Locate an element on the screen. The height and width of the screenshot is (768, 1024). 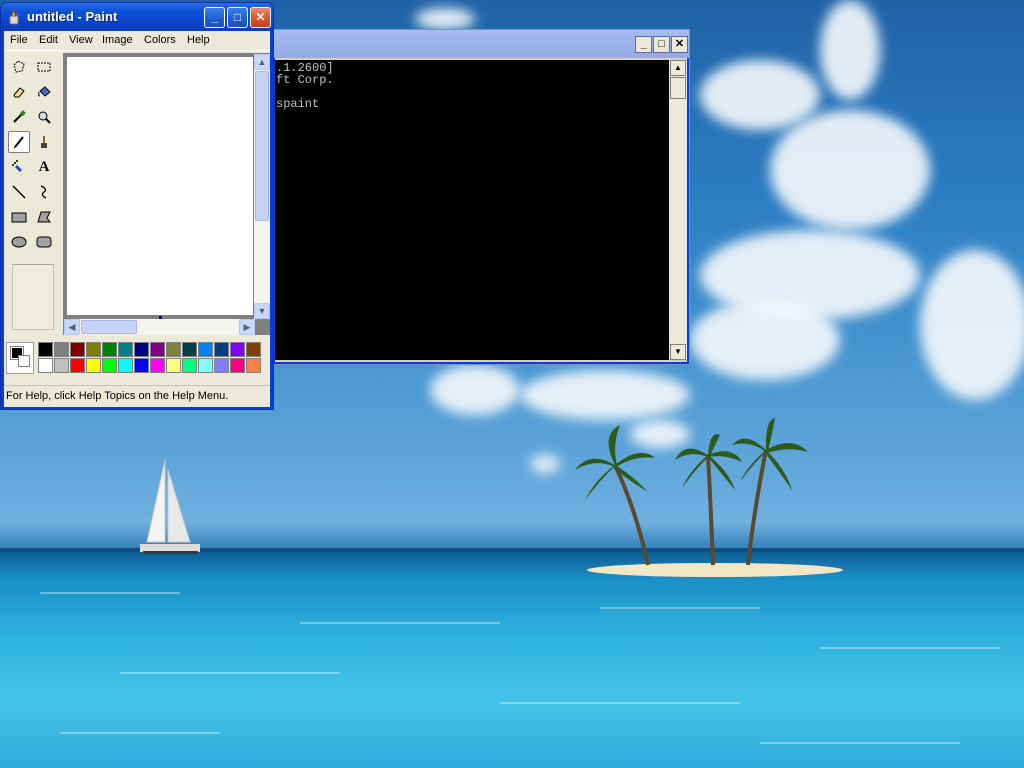
paint-minimize-button: _ is located at coordinates (214, 17).